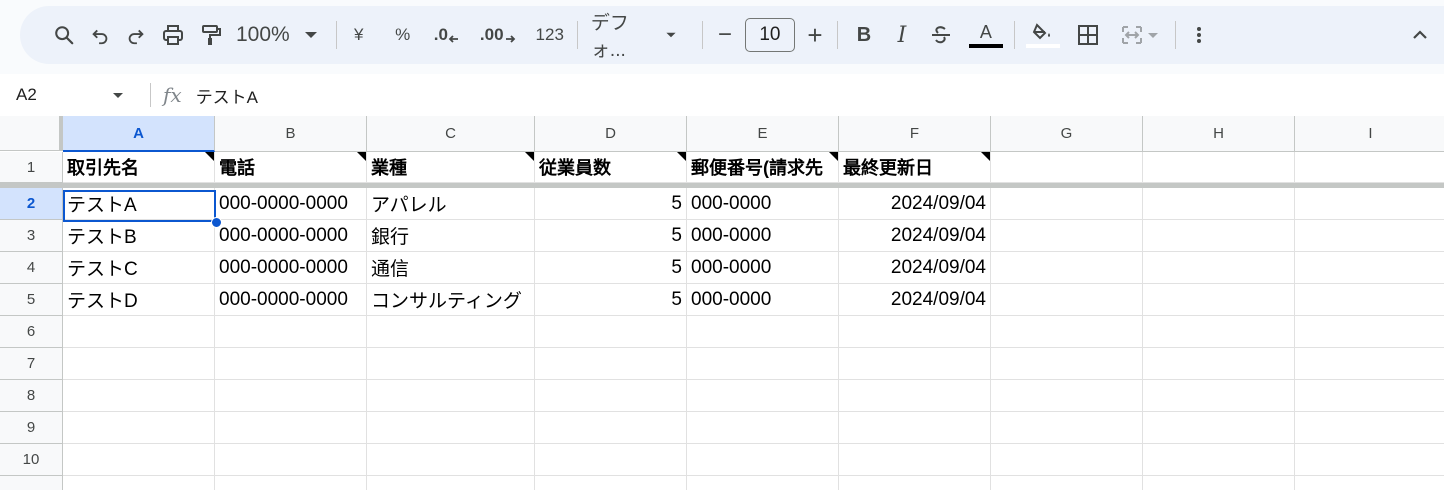  What do you see at coordinates (139, 167) in the screenshot?
I see `header-cell-a: 取引先名` at bounding box center [139, 167].